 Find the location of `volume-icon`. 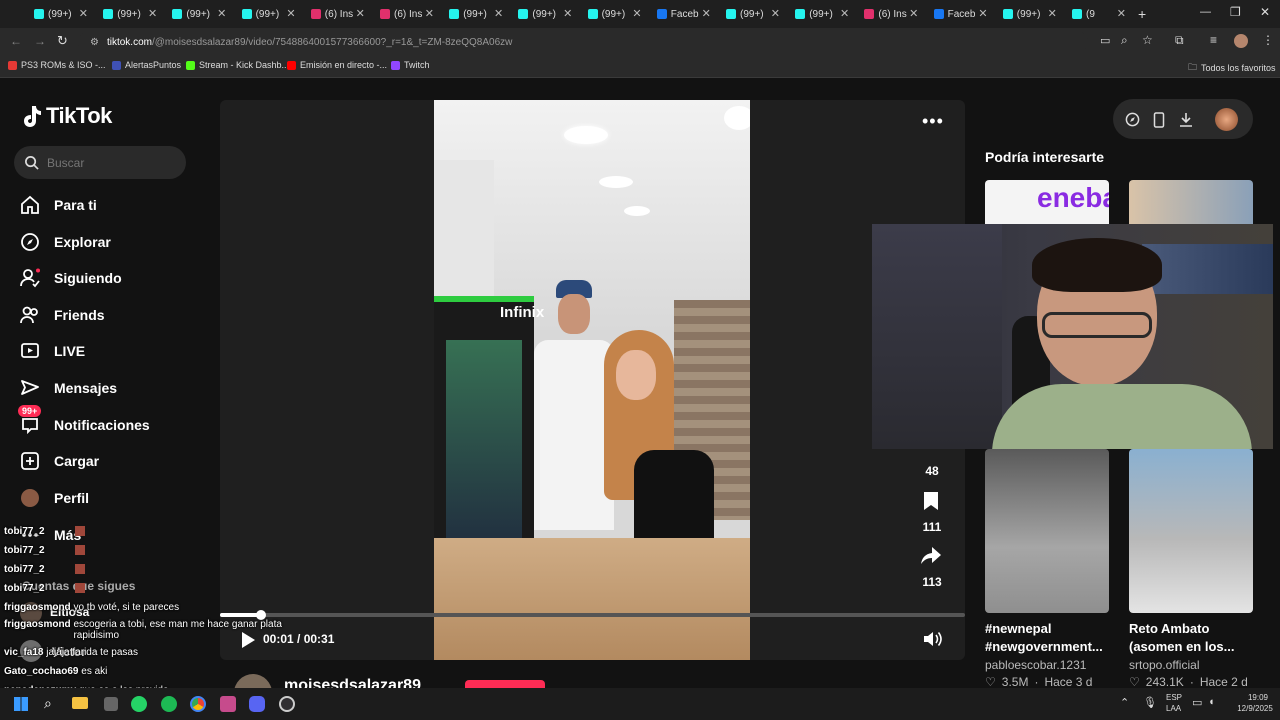

volume-icon is located at coordinates (932, 639).